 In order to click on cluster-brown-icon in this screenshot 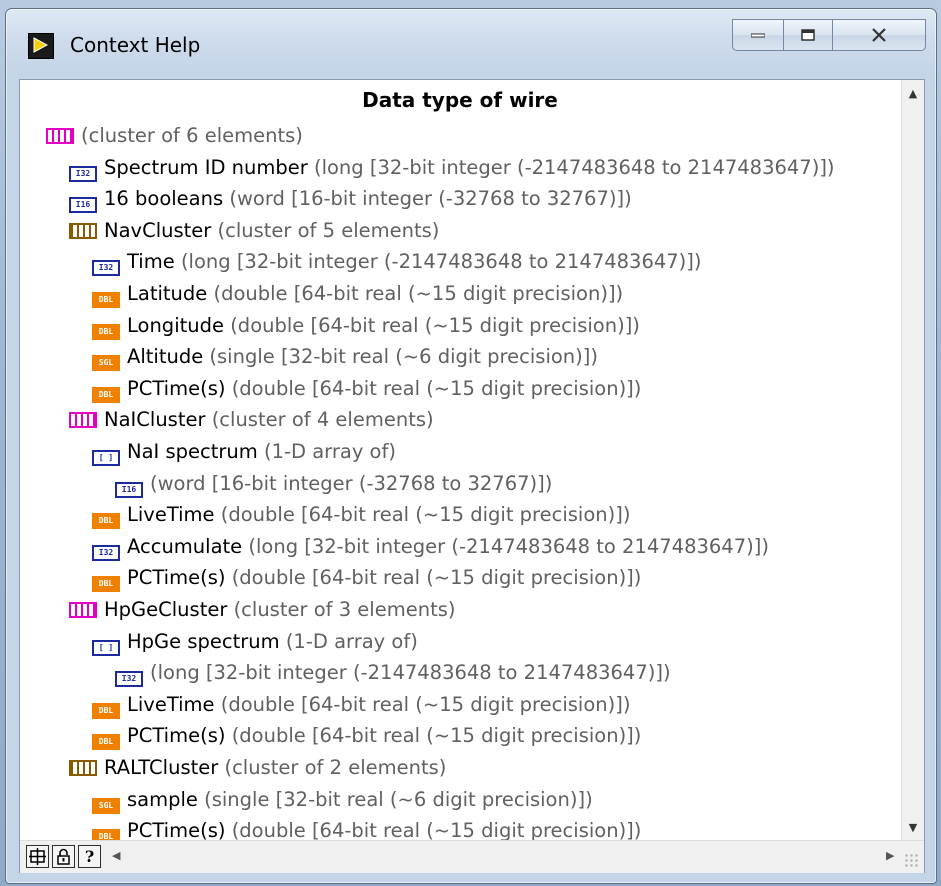, I will do `click(83, 230)`.